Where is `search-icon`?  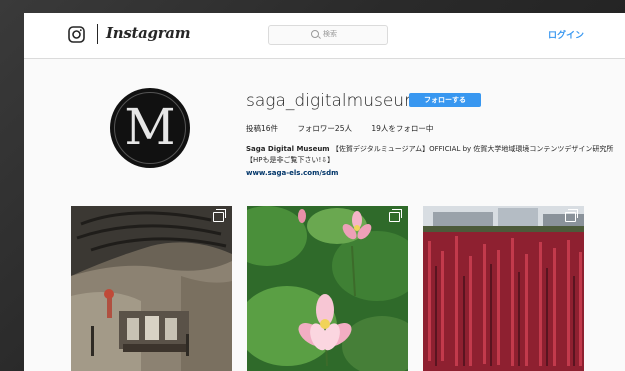 search-icon is located at coordinates (315, 34).